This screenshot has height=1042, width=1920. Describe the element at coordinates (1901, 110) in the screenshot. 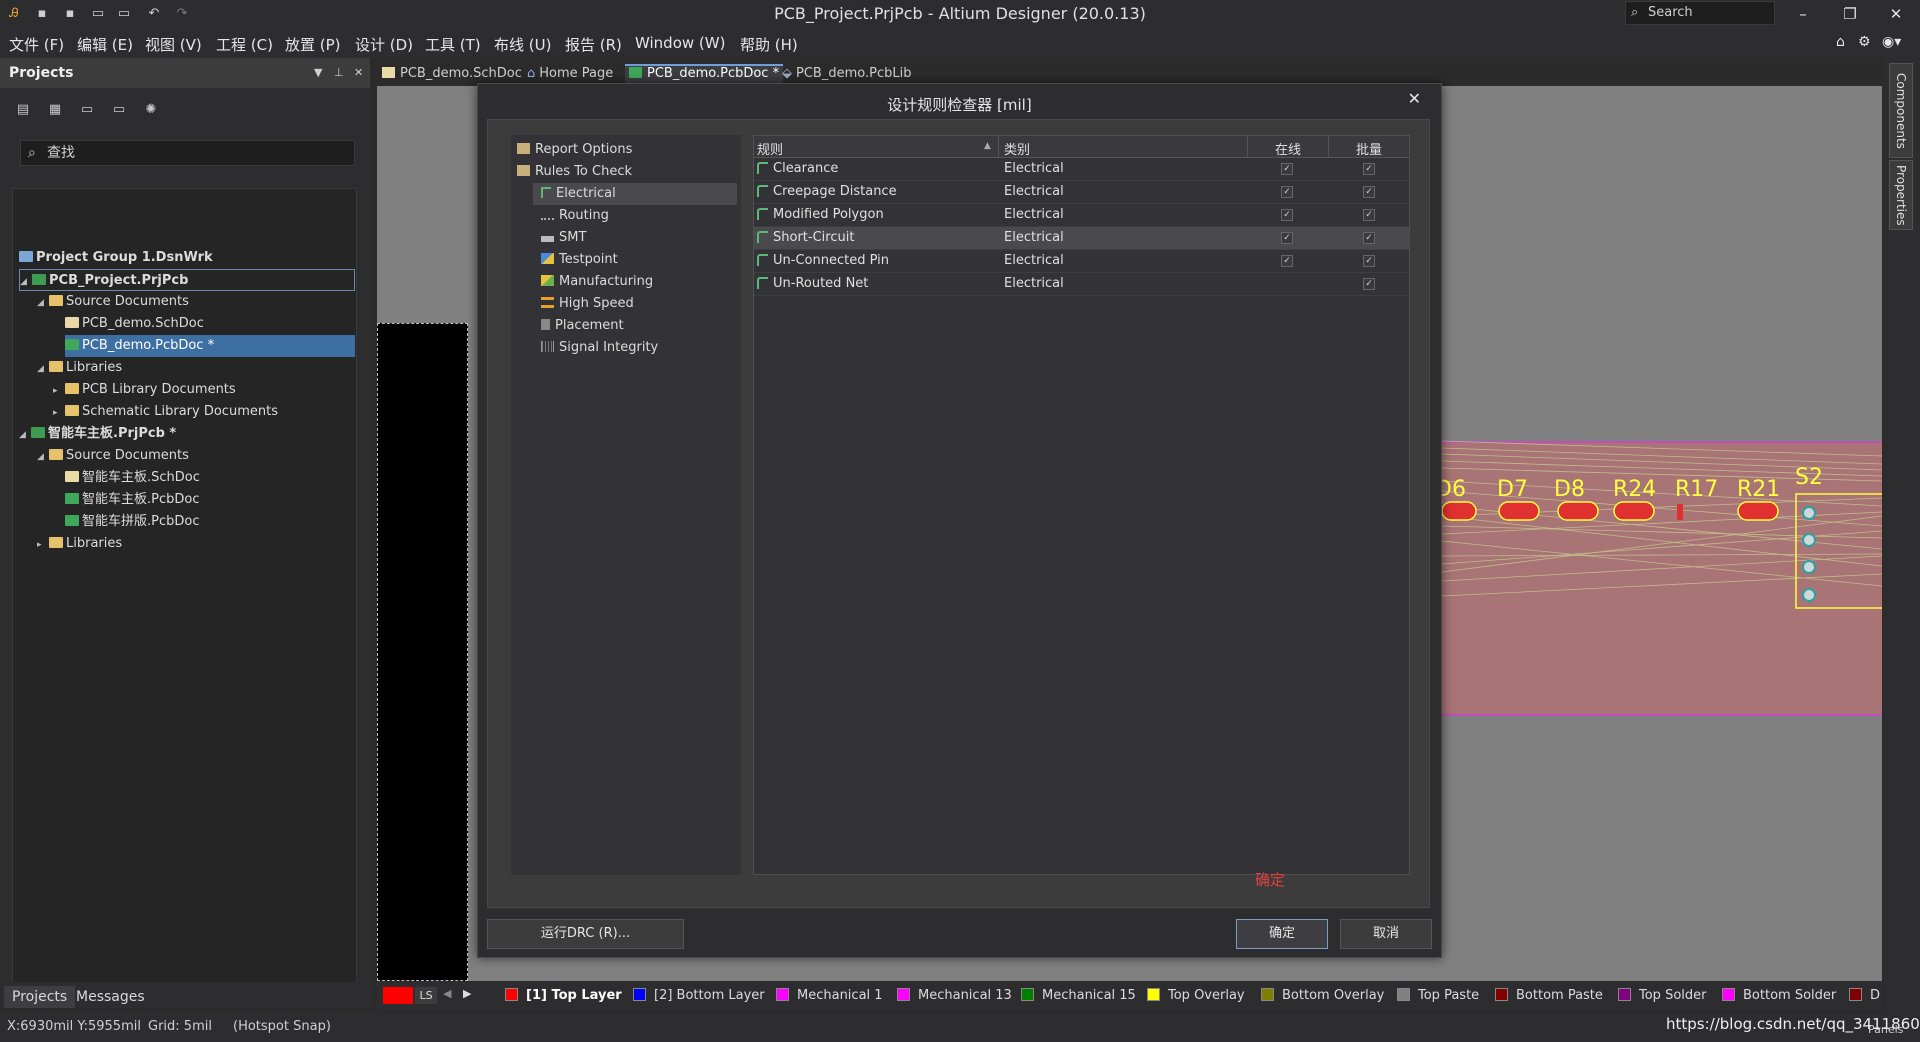

I see `components-panel-tab: Components` at that location.